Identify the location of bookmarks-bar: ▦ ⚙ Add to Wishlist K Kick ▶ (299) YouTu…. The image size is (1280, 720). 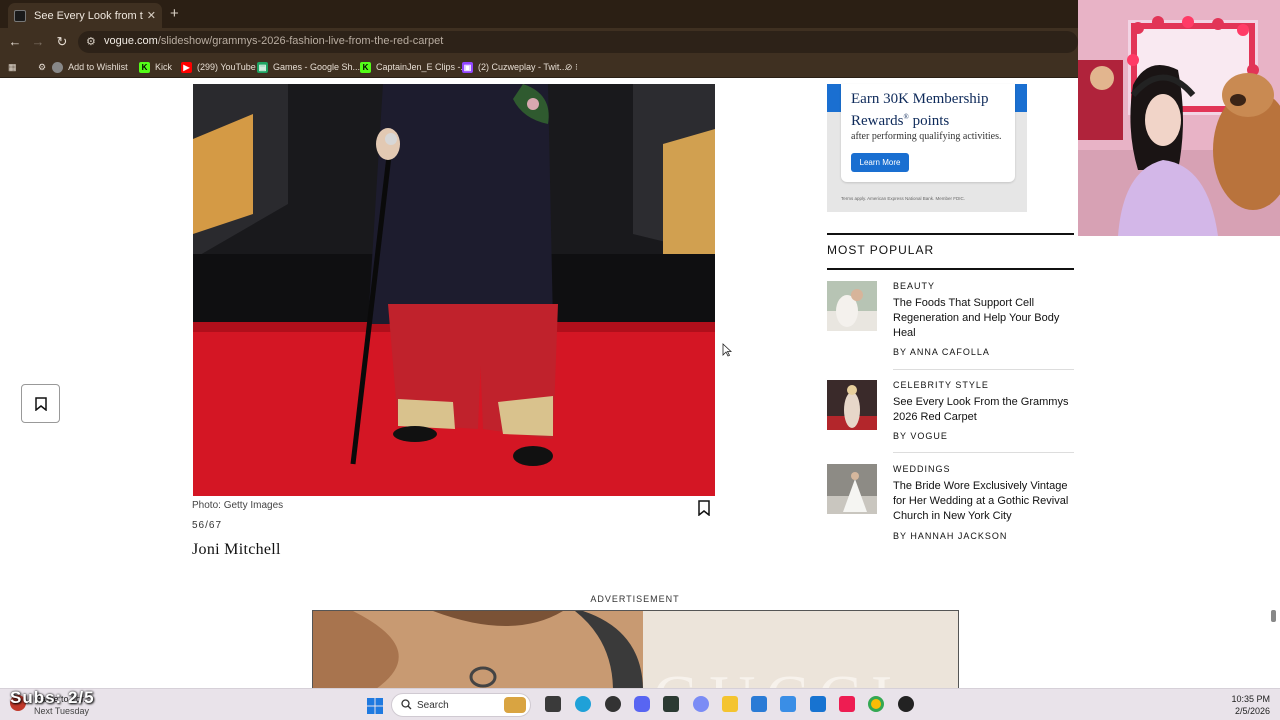
(539, 67).